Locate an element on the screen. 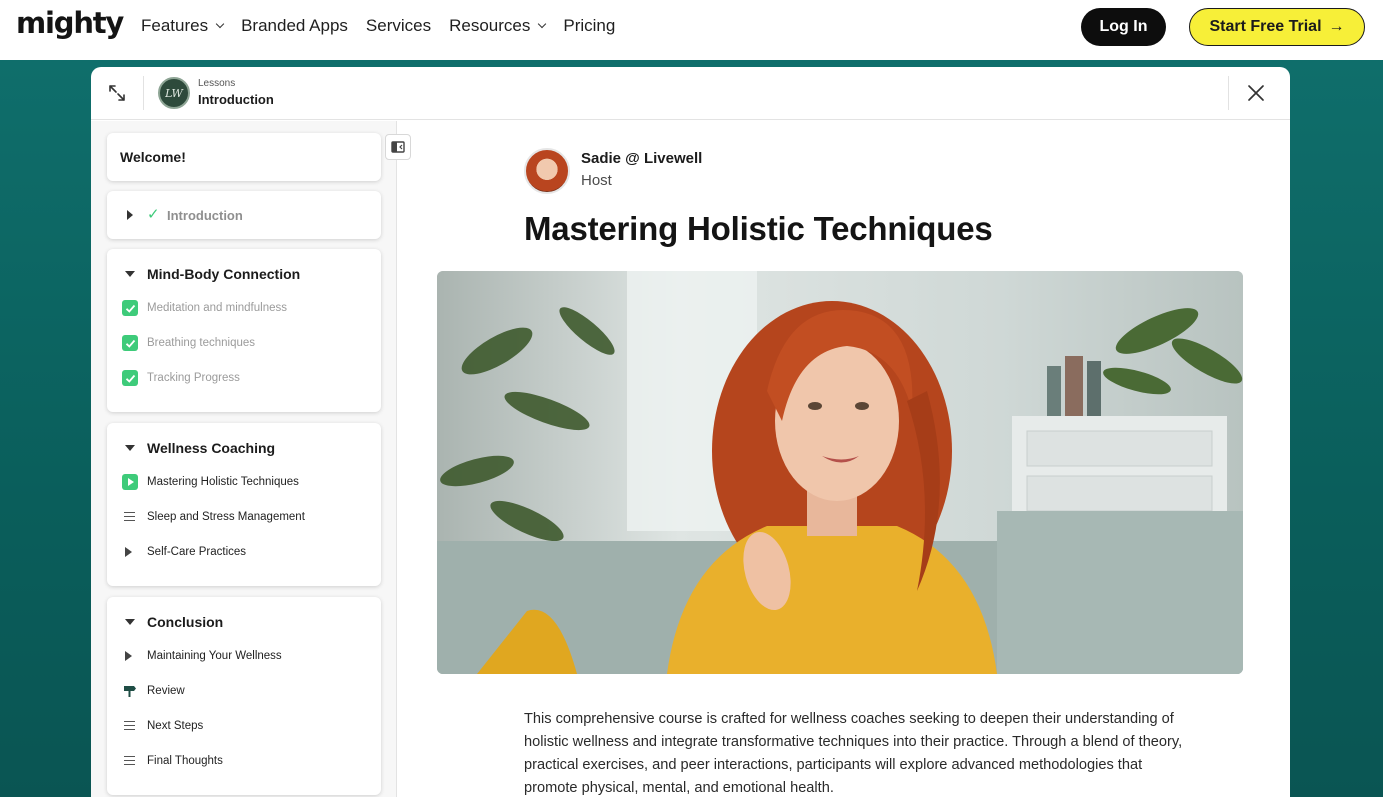 The width and height of the screenshot is (1383, 797). arrow-right-icon: → is located at coordinates (1336, 26).